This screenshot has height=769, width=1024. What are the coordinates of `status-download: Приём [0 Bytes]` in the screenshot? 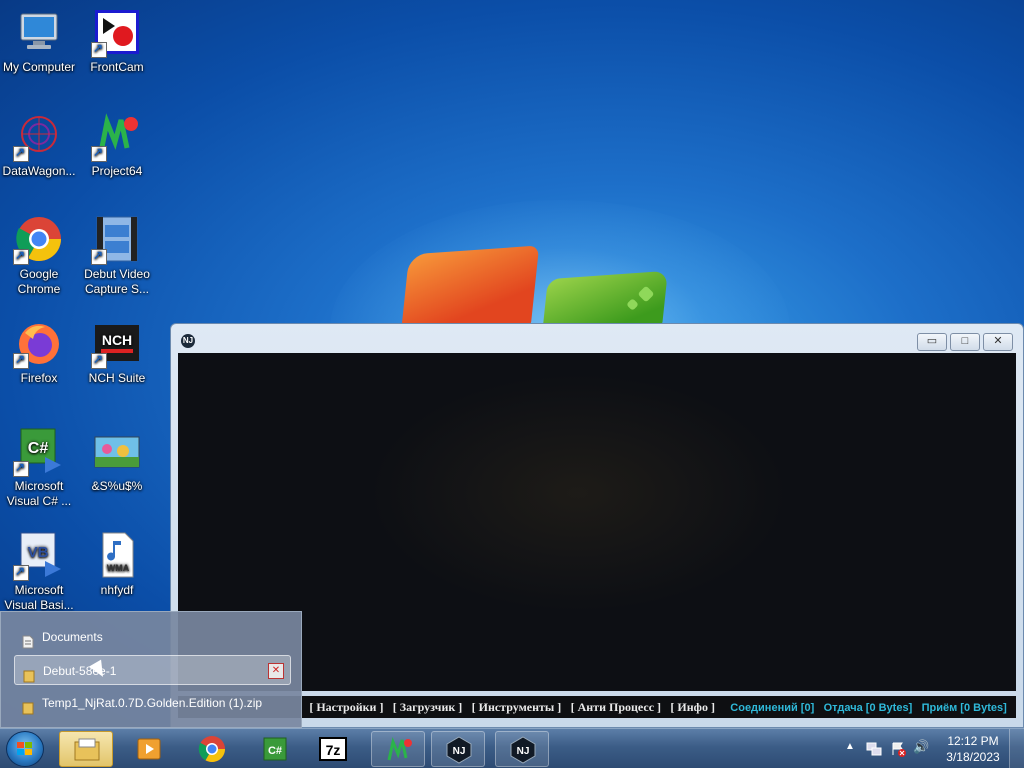 It's located at (964, 708).